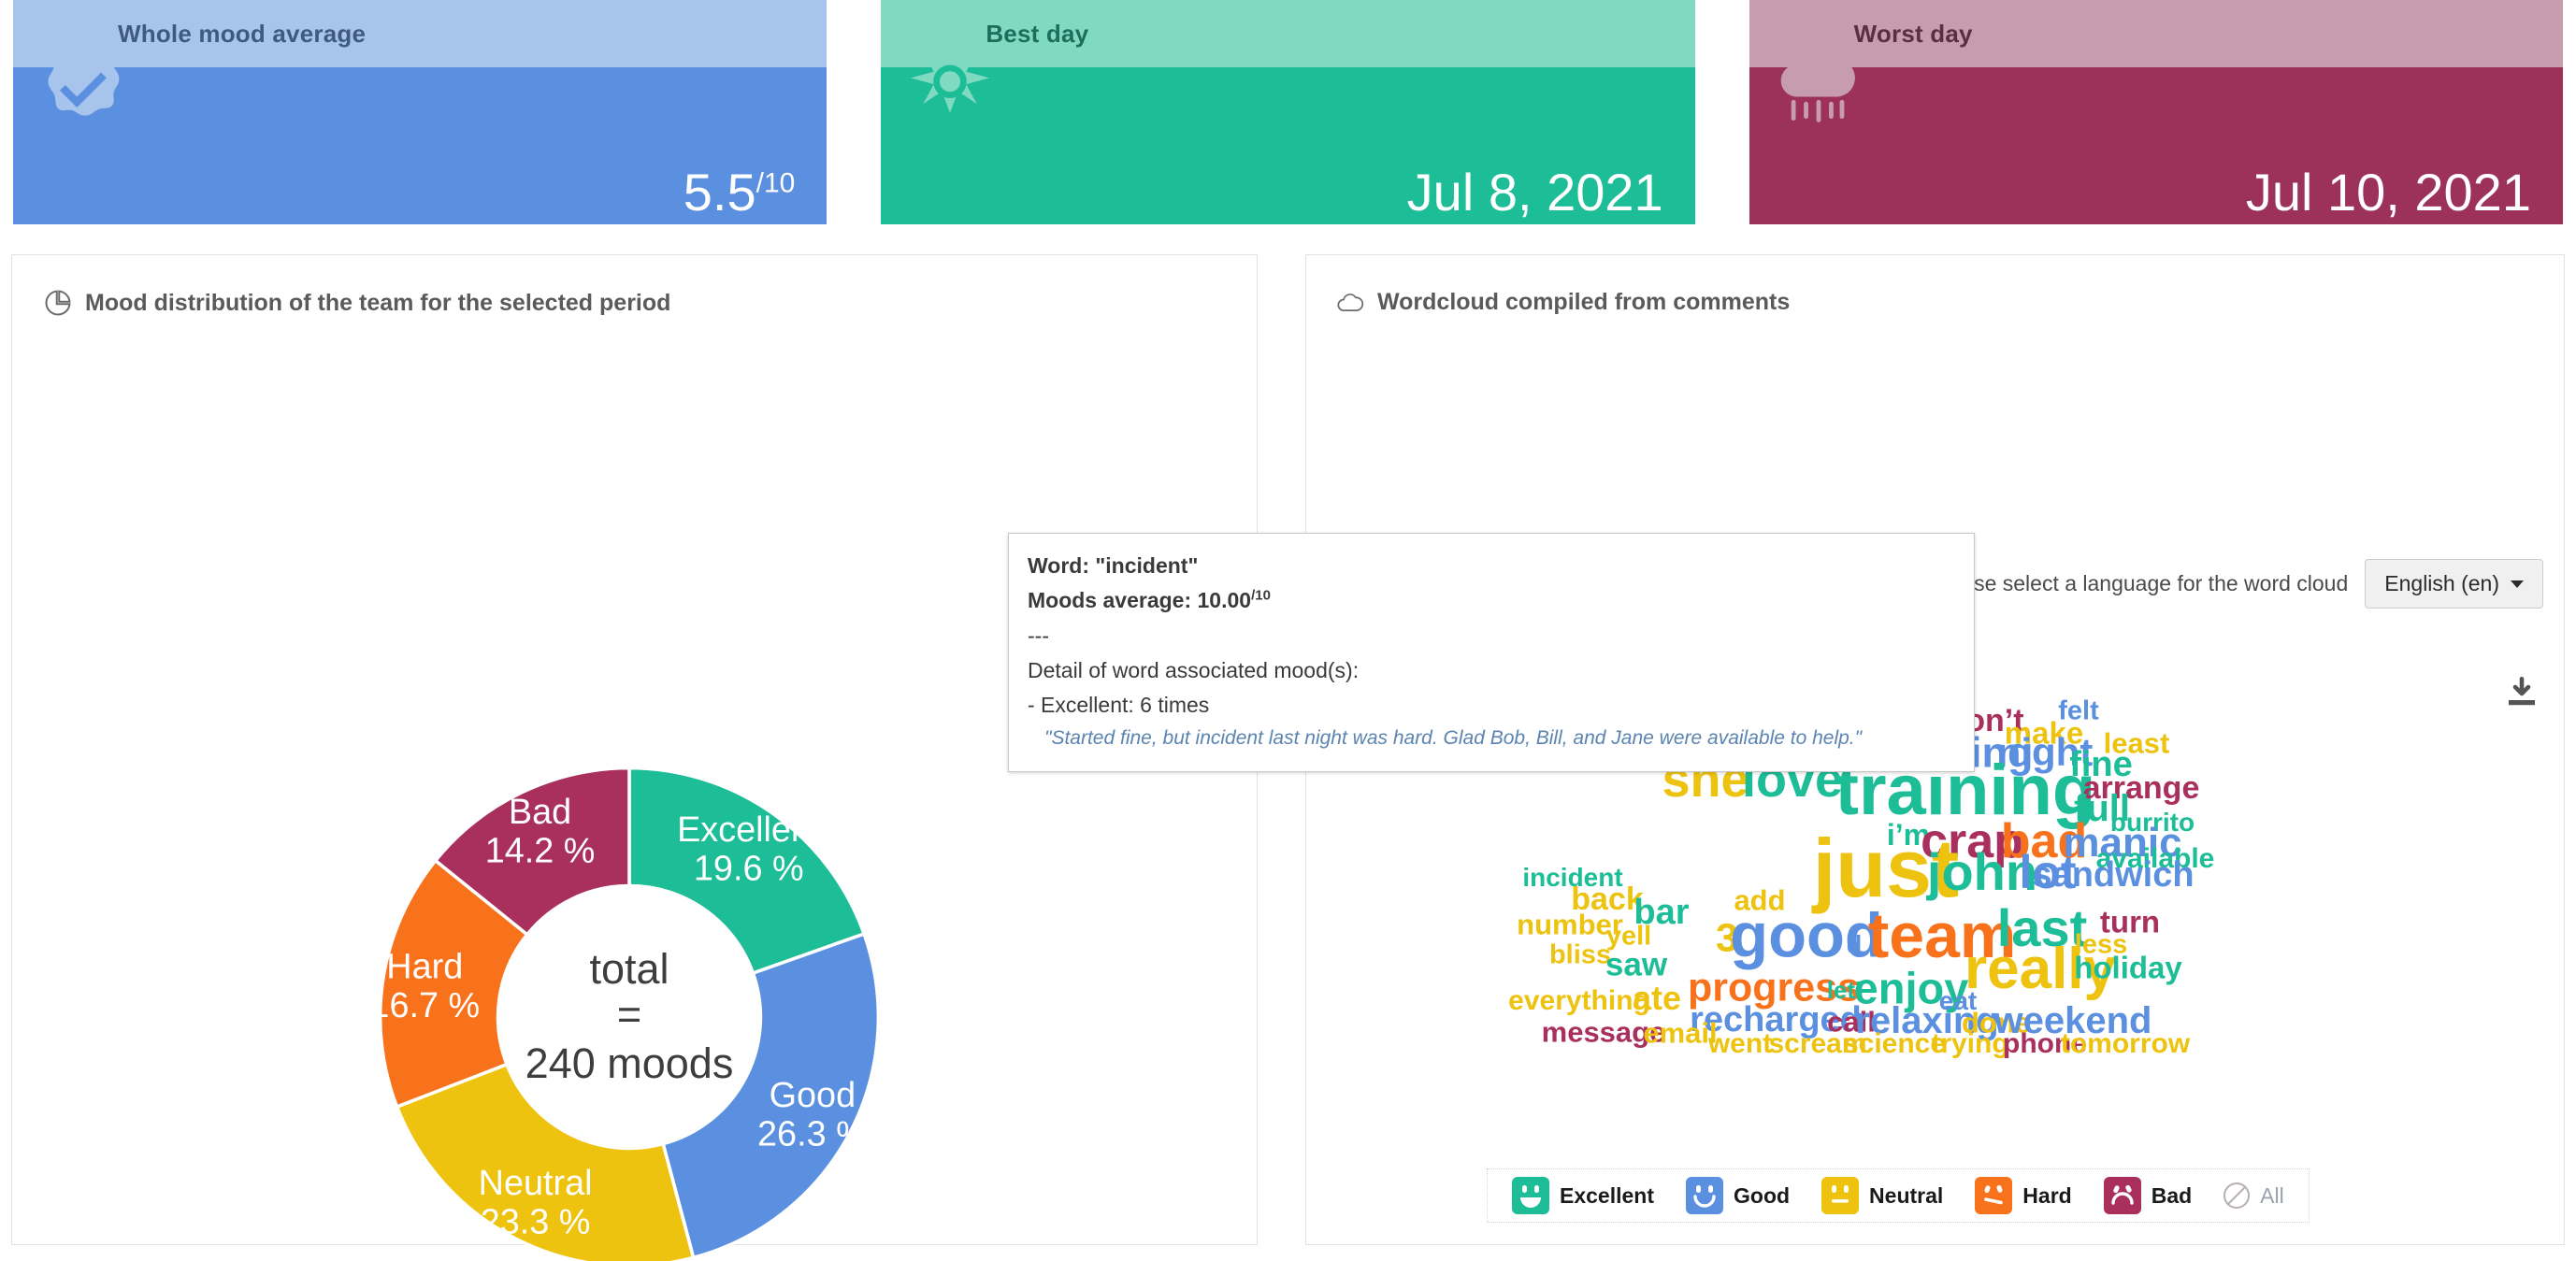 The width and height of the screenshot is (2576, 1261). I want to click on kpi-card-worst-day: Worst day Jul 10, 2021, so click(2156, 112).